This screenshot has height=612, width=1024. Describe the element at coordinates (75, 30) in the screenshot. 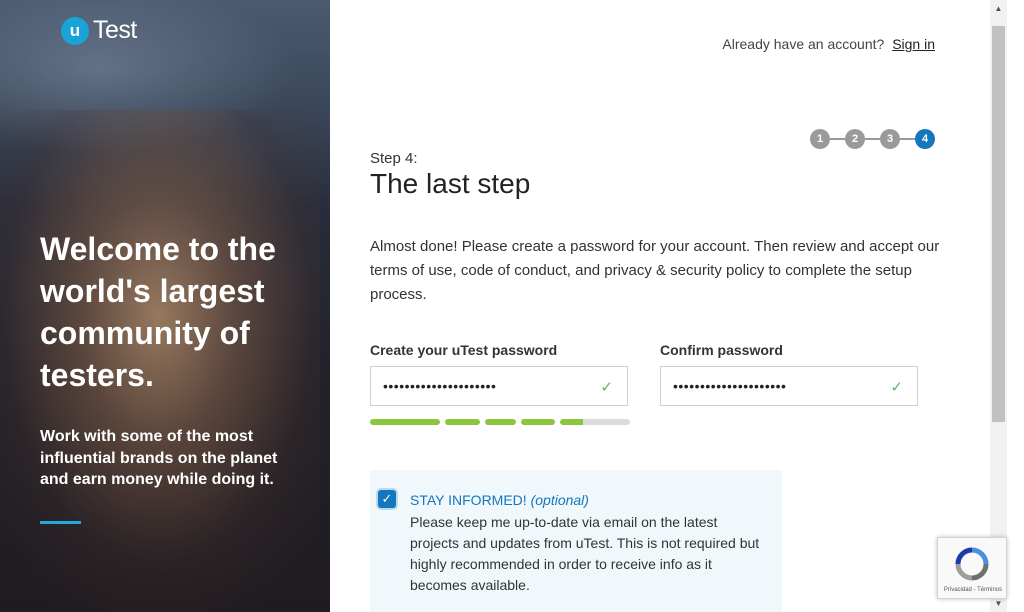

I see `logo-mark: u` at that location.